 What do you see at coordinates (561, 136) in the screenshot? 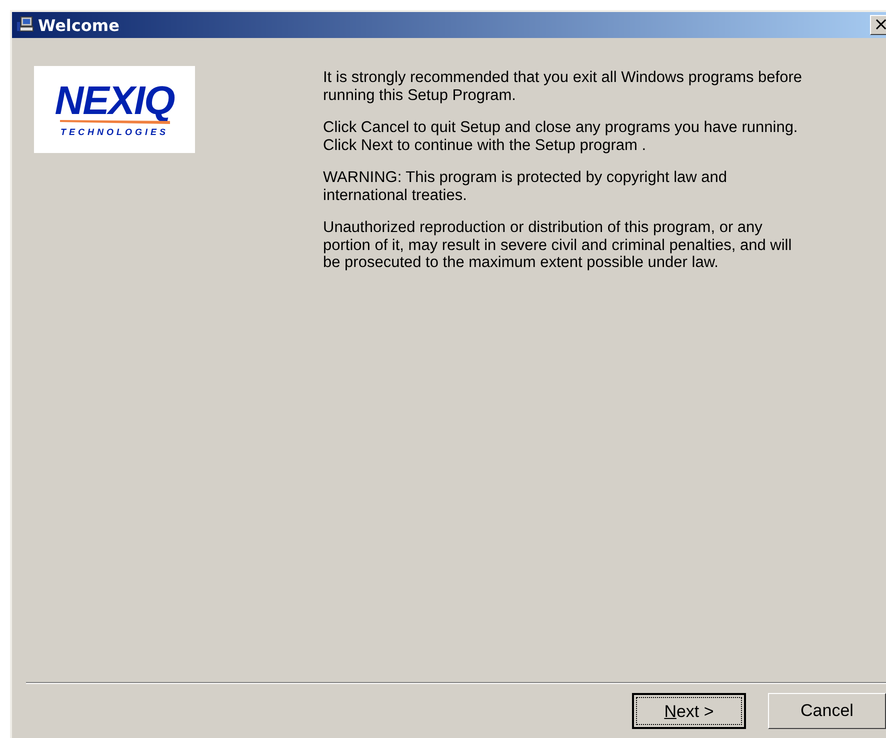
I see `paragraph: Click Cancel to quit Setup and close any programs you have running. Click Next to continue with the Setup program .` at bounding box center [561, 136].